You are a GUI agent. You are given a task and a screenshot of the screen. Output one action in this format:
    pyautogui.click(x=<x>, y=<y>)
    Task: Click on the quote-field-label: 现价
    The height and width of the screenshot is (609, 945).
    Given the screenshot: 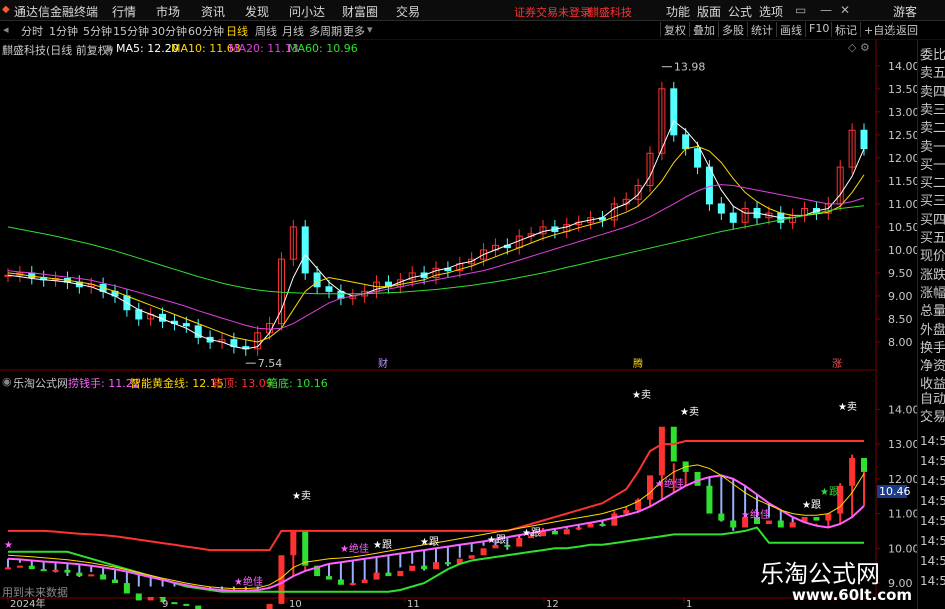 What is the action you would take?
    pyautogui.click(x=932, y=257)
    